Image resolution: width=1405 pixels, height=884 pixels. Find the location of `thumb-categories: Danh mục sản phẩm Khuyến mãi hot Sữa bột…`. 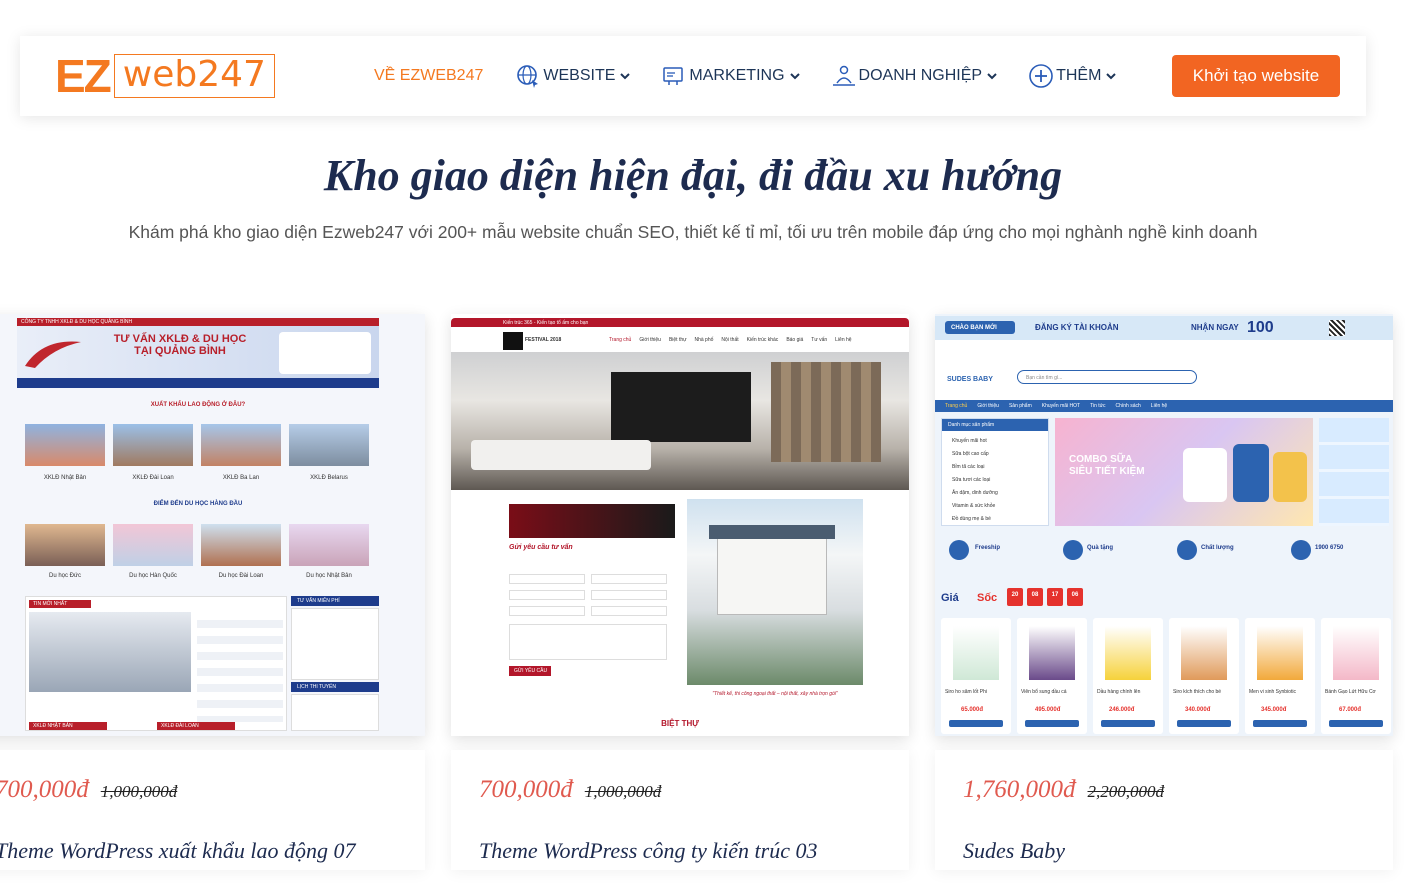

thumb-categories: Danh mục sản phẩm Khuyến mãi hot Sữa bột… is located at coordinates (995, 472).